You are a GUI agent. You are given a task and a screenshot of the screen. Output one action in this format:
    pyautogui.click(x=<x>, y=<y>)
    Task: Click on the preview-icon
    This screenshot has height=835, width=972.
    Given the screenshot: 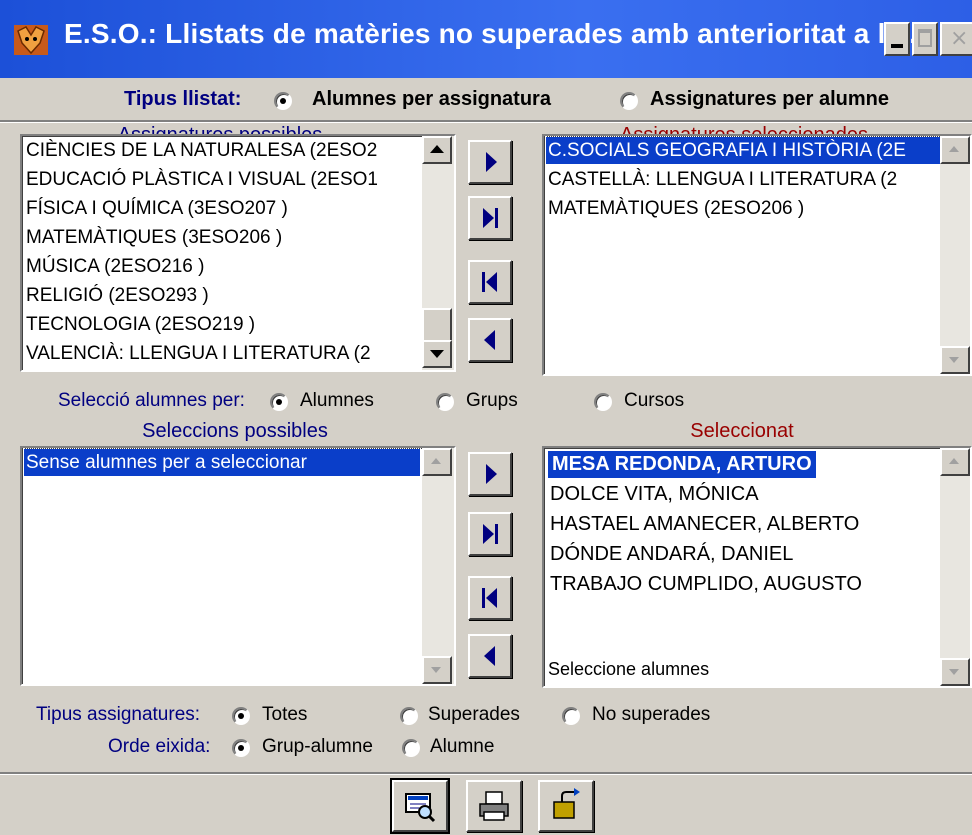 What is the action you would take?
    pyautogui.click(x=420, y=808)
    